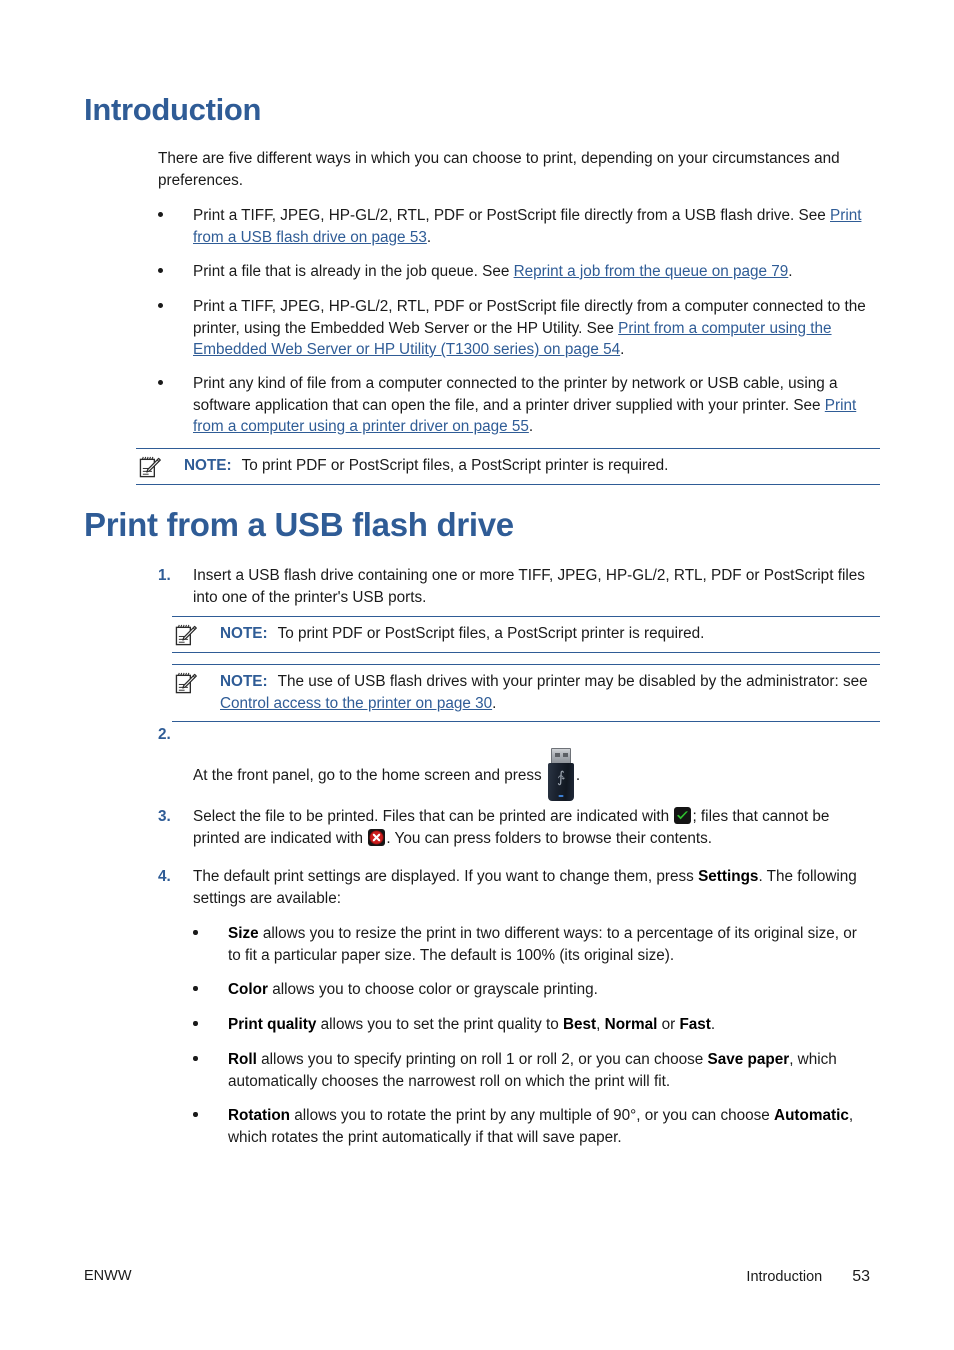 This screenshot has height=1350, width=954. I want to click on setting-term: Print quality, so click(272, 1024).